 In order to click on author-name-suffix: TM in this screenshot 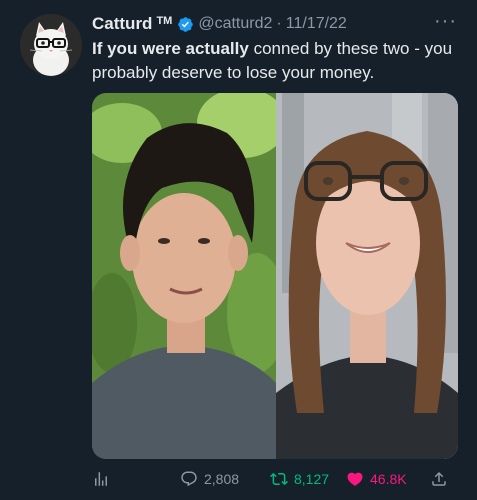, I will do `click(164, 21)`.